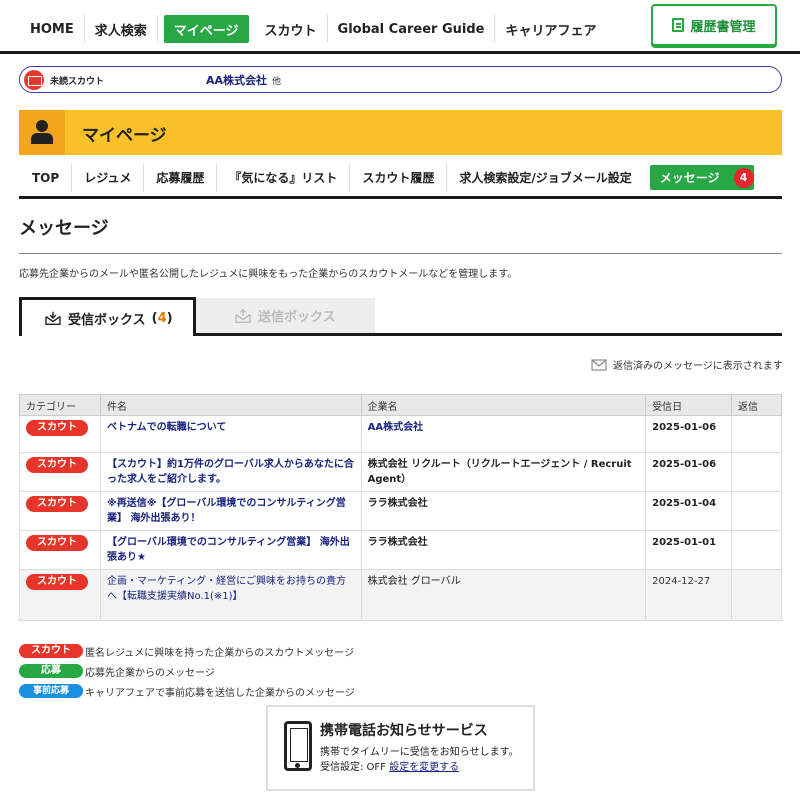  Describe the element at coordinates (414, 581) in the screenshot. I see `row-company: 株式会社 グローバル` at that location.